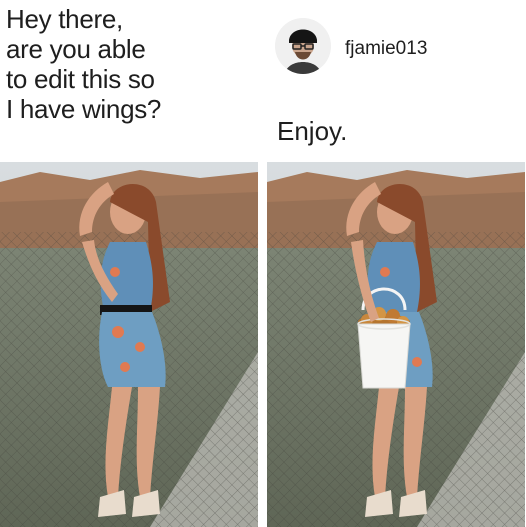 This screenshot has width=526, height=527. I want to click on user-avatar-icon, so click(303, 46).